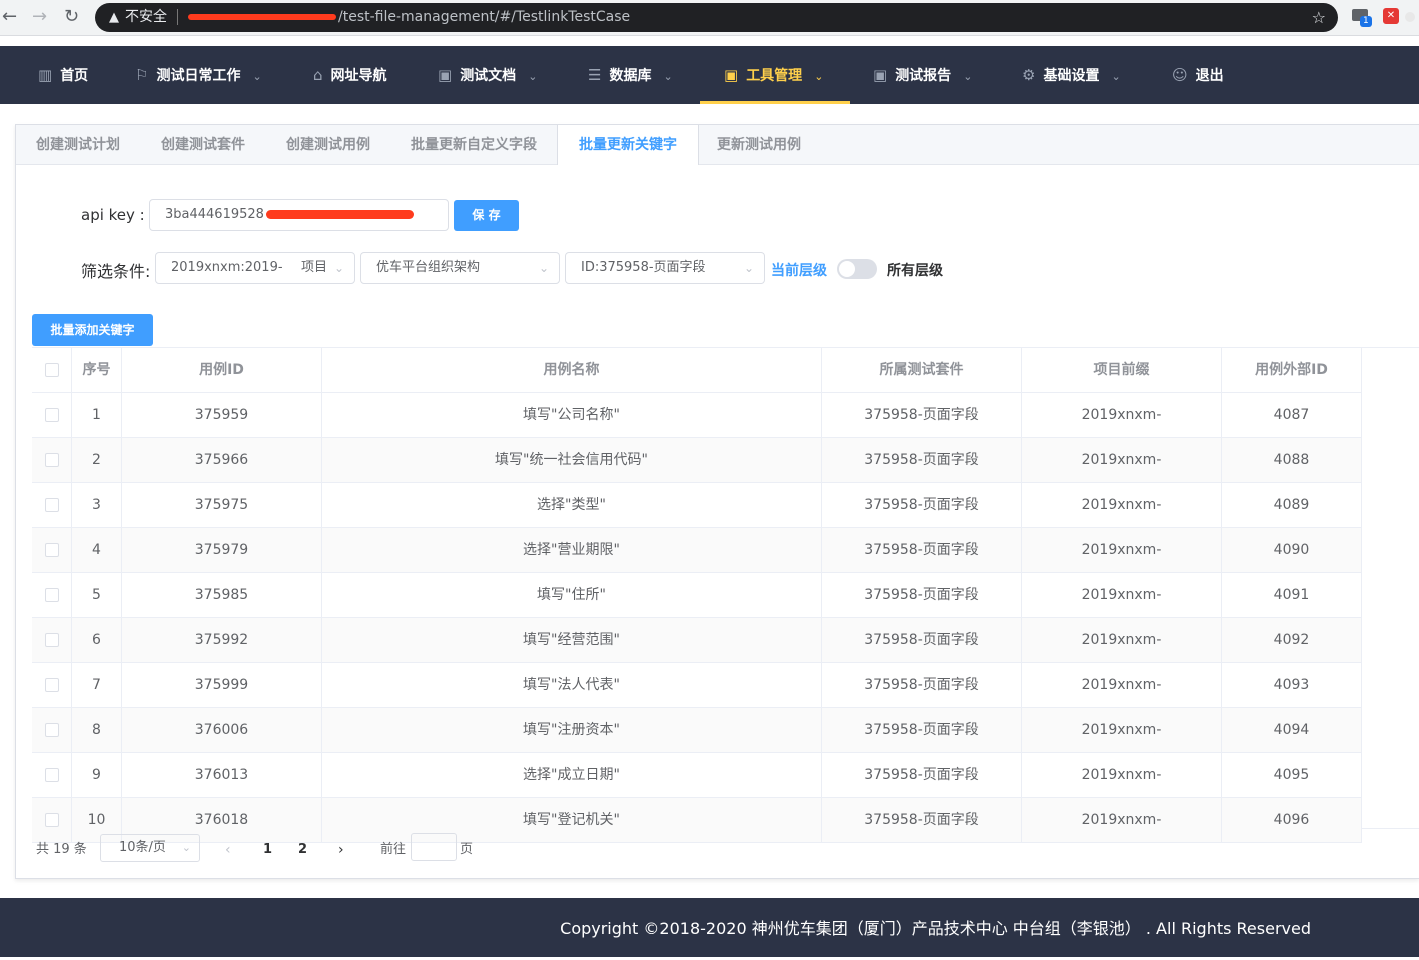 The height and width of the screenshot is (960, 1419). Describe the element at coordinates (1410, 17) in the screenshot. I see `profile-icon` at that location.